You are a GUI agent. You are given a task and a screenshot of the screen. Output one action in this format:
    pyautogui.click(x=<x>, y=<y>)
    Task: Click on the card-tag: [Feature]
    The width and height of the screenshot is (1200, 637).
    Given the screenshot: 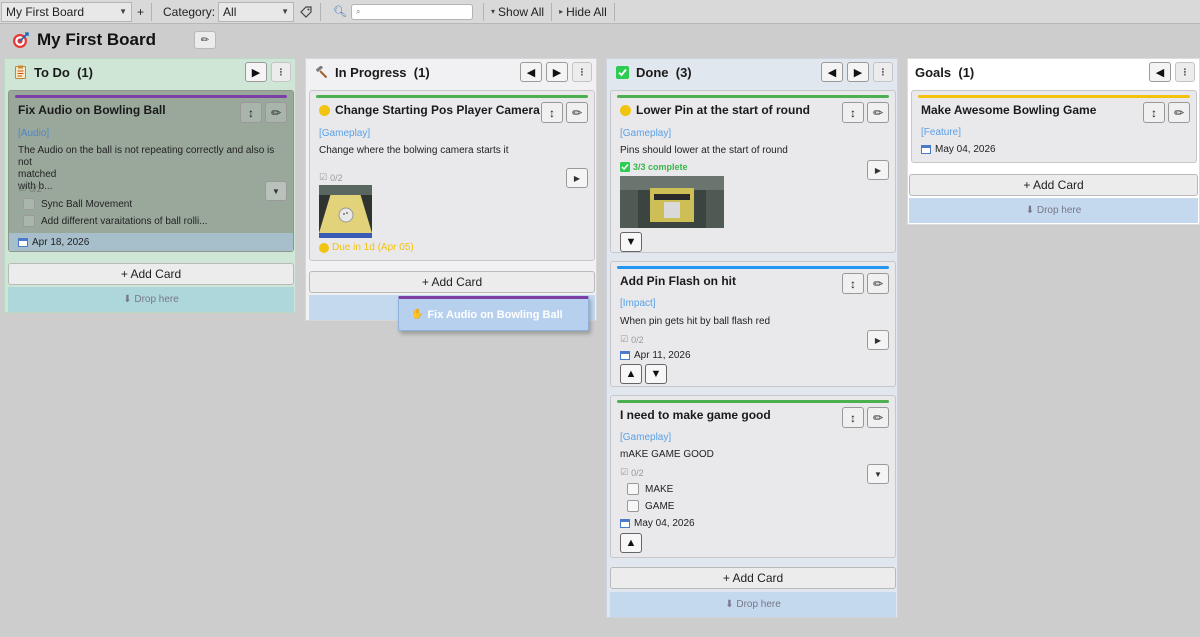 What is the action you would take?
    pyautogui.click(x=941, y=132)
    